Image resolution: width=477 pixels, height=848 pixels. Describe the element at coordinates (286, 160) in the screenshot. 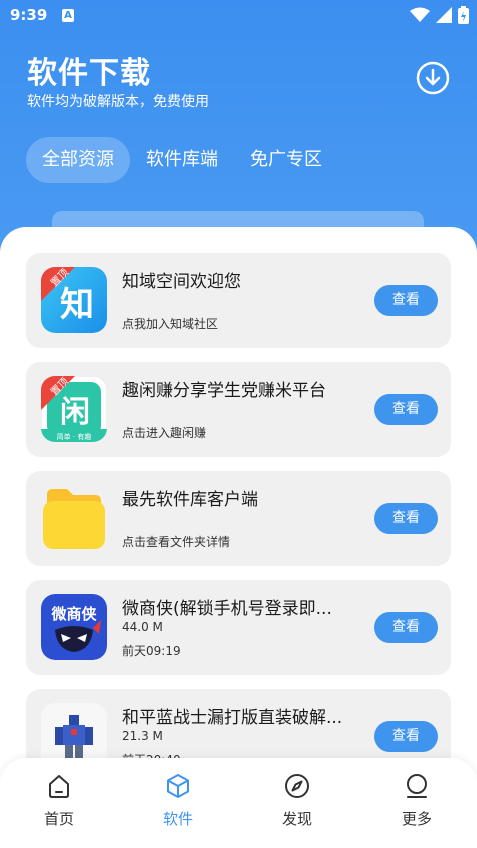

I see `tab-ad-free: 免广专区` at that location.